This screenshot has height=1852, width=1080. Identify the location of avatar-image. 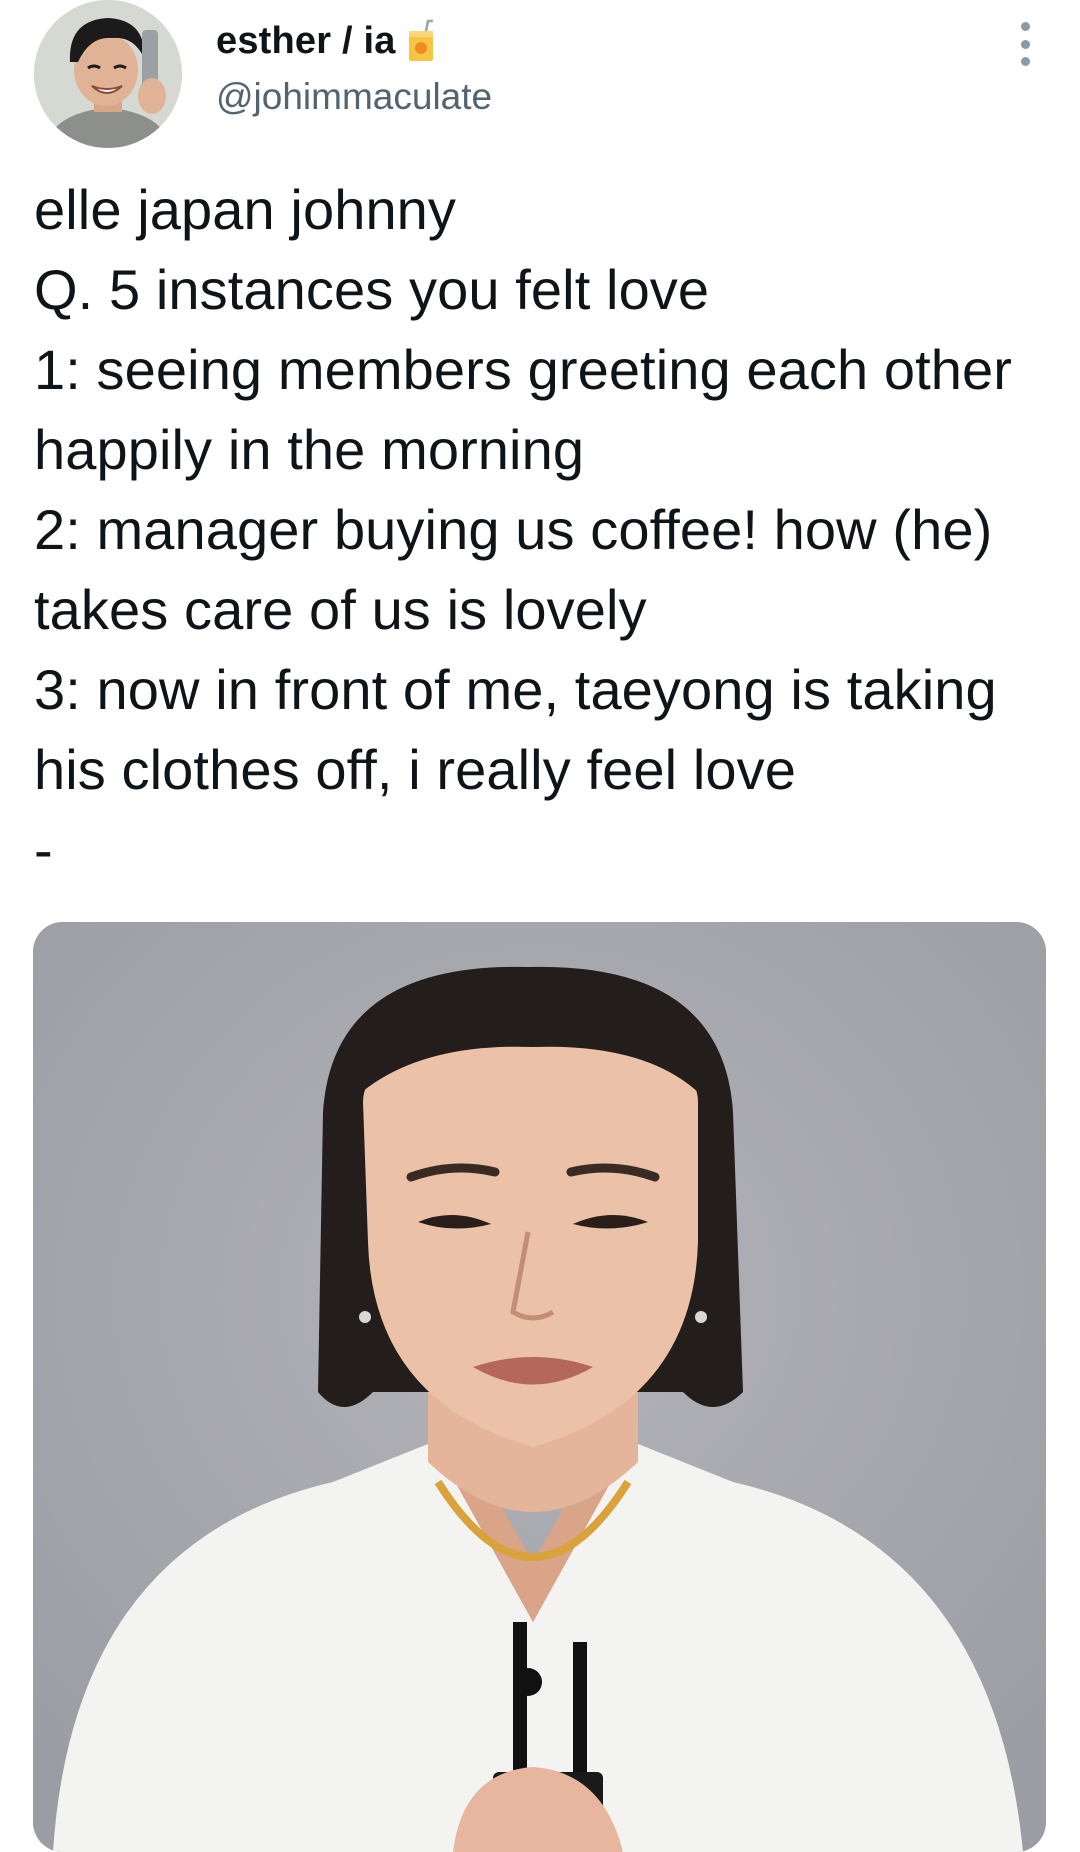
(108, 74).